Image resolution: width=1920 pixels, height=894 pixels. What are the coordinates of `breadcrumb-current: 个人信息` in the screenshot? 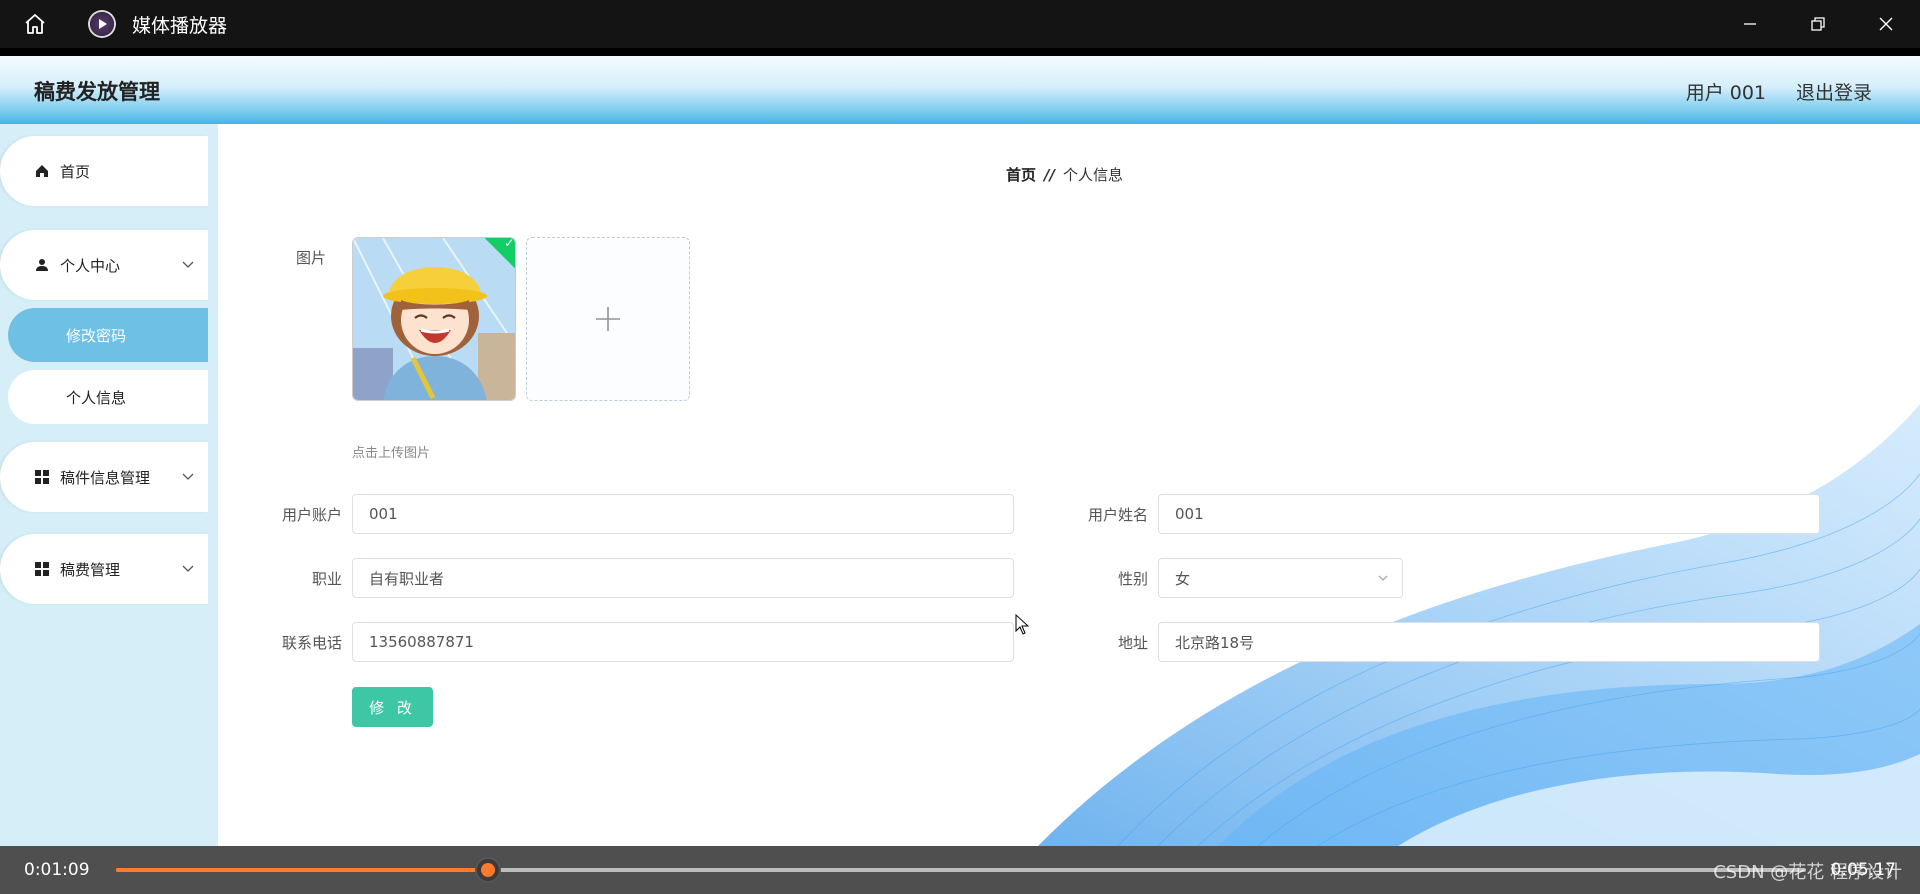 It's located at (1092, 175).